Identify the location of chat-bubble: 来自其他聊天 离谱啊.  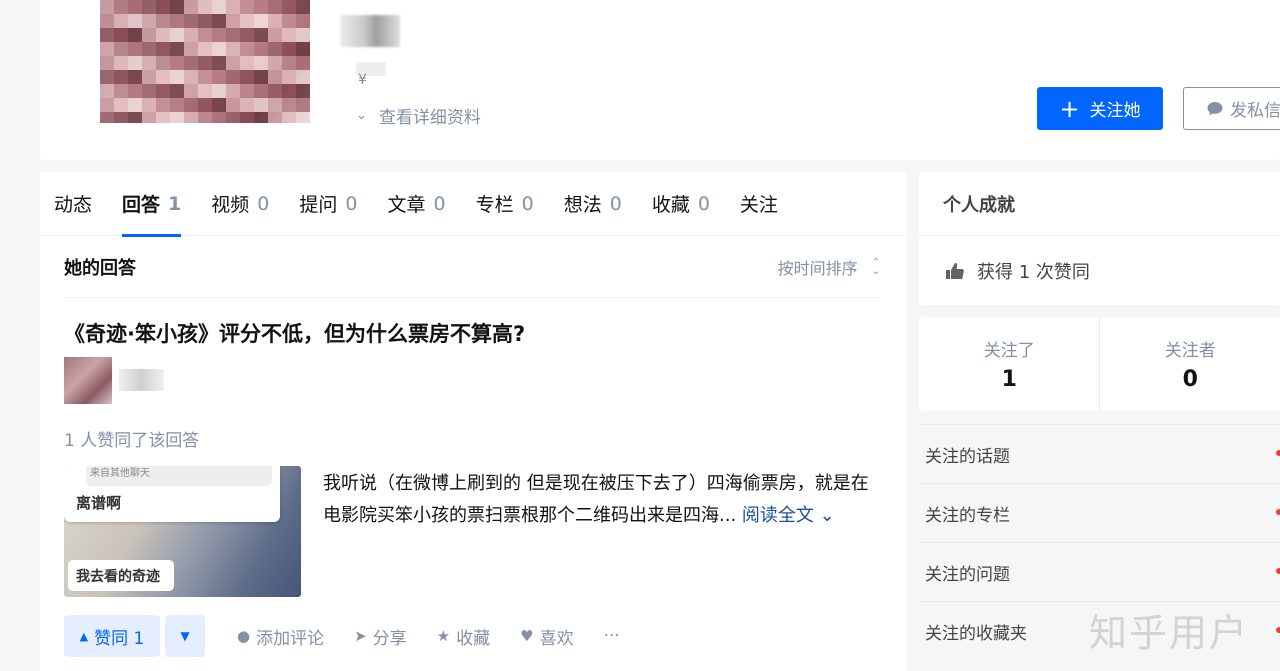
(172, 494).